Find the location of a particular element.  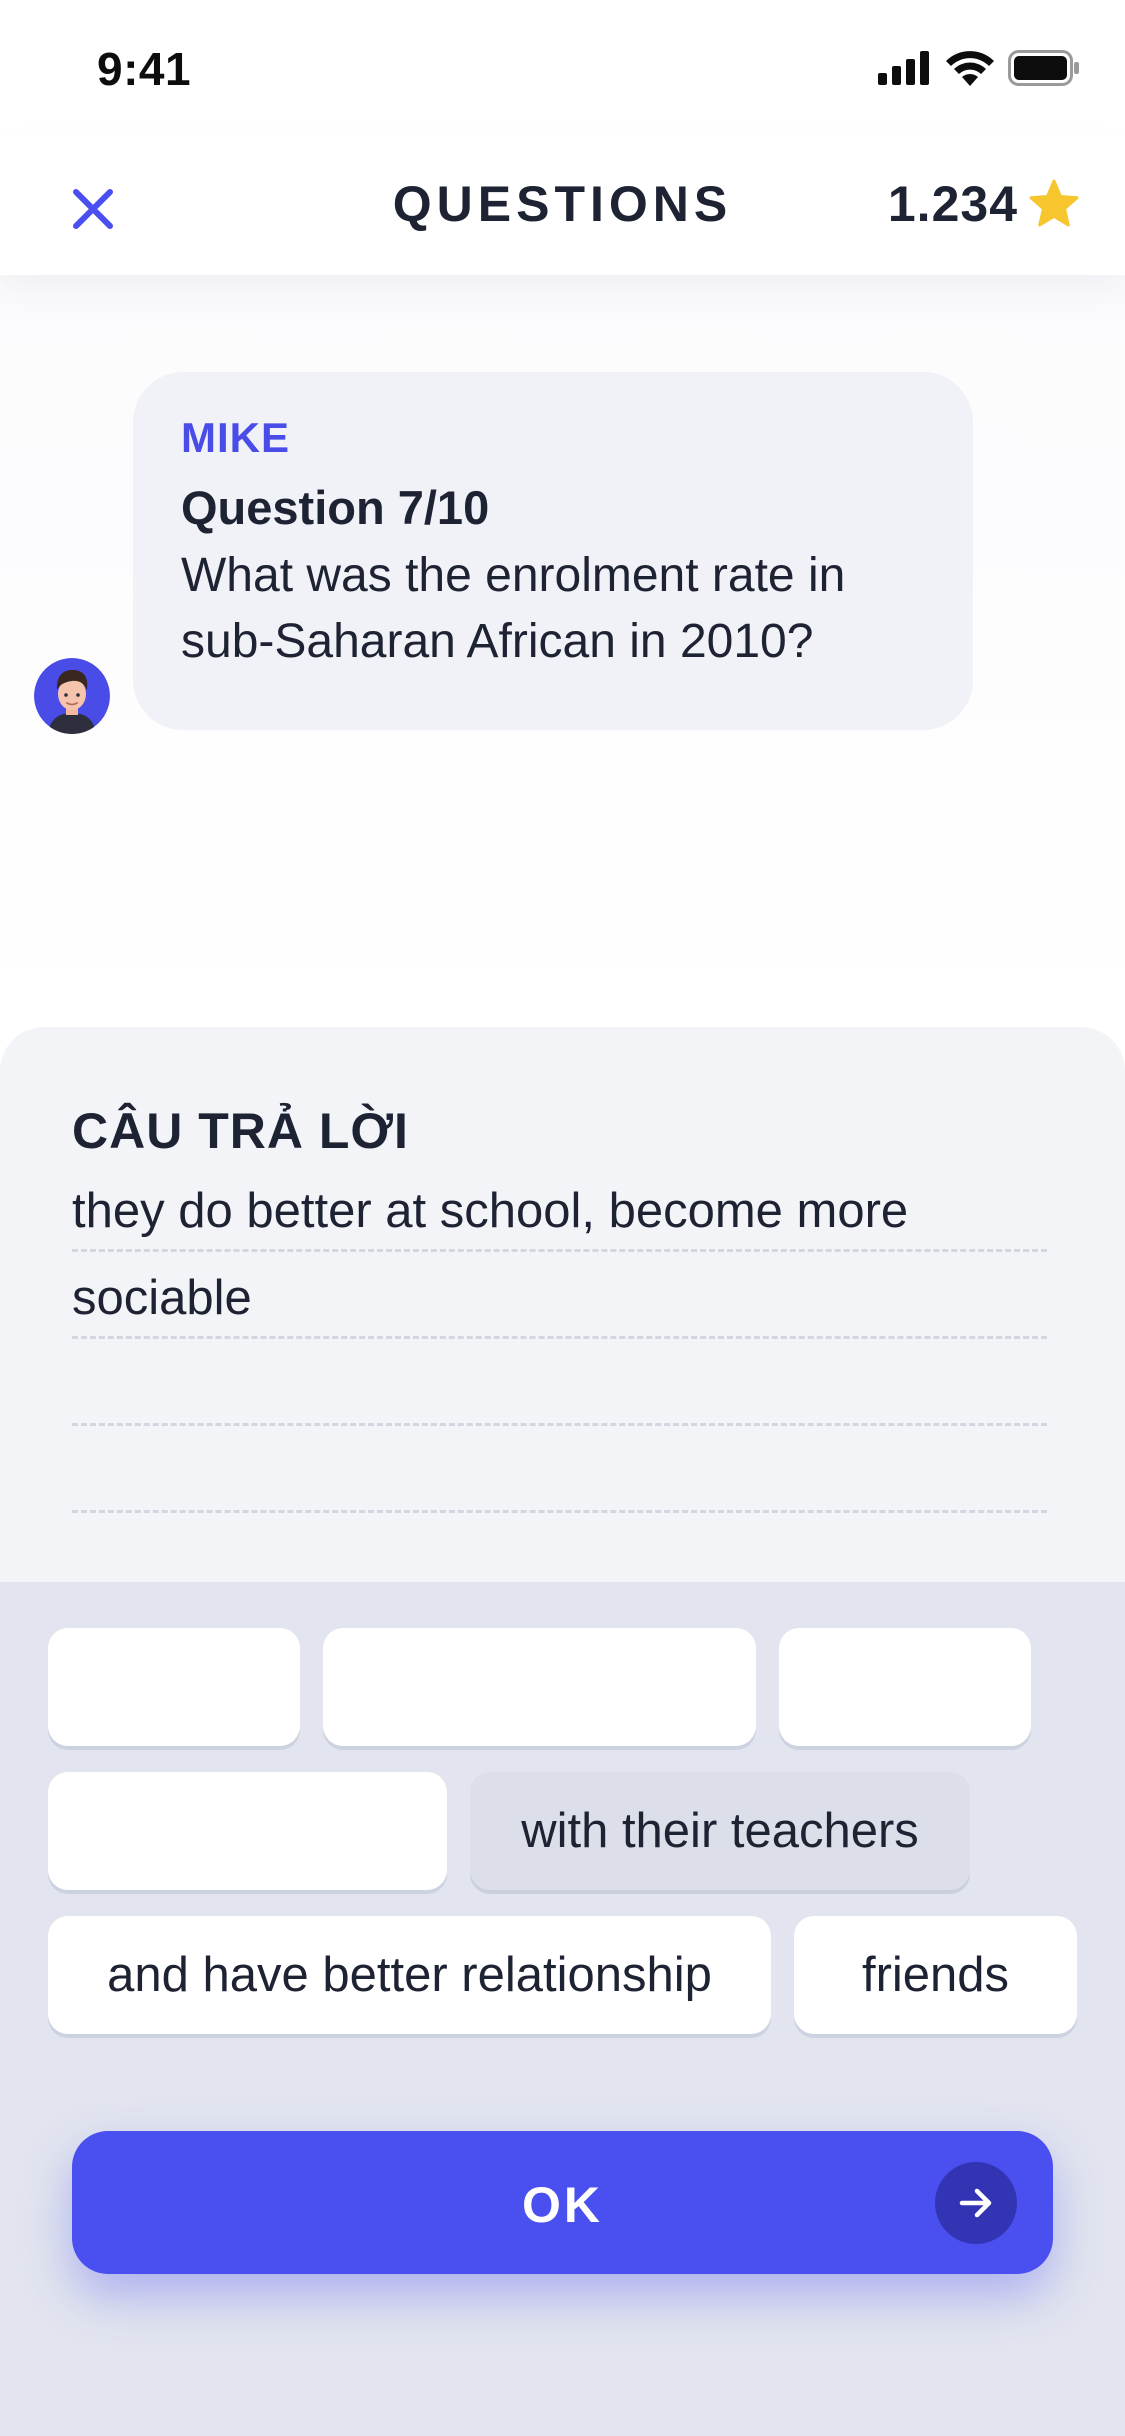

star-icon is located at coordinates (1054, 203).